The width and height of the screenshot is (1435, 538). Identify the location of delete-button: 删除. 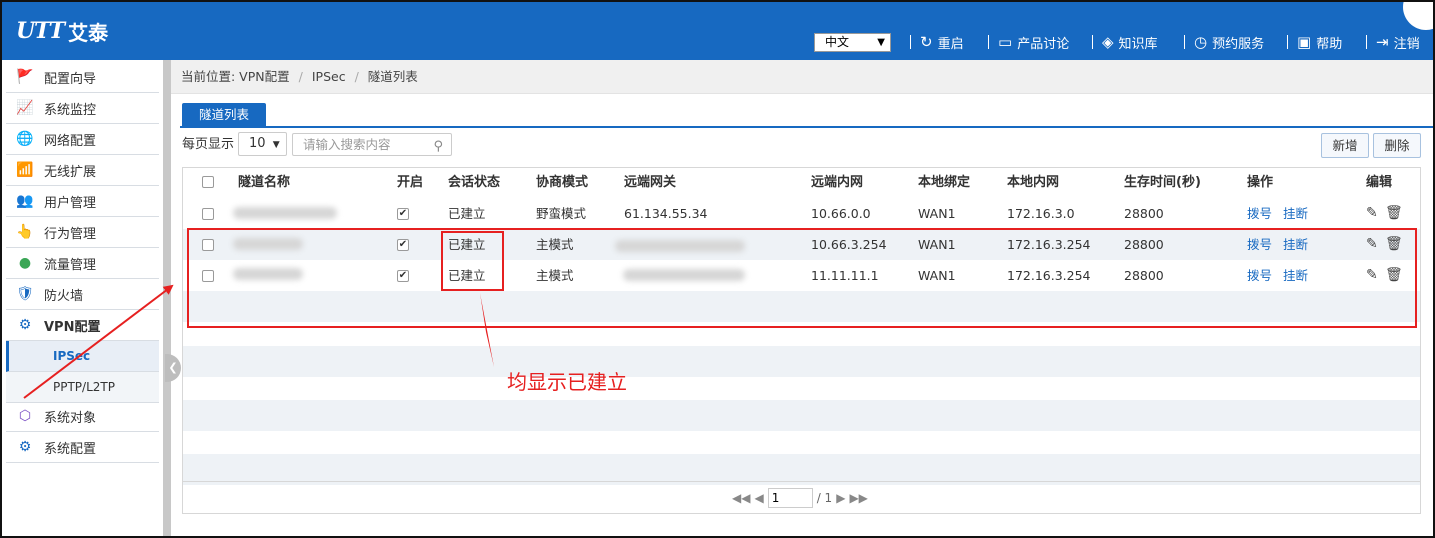
(1397, 145).